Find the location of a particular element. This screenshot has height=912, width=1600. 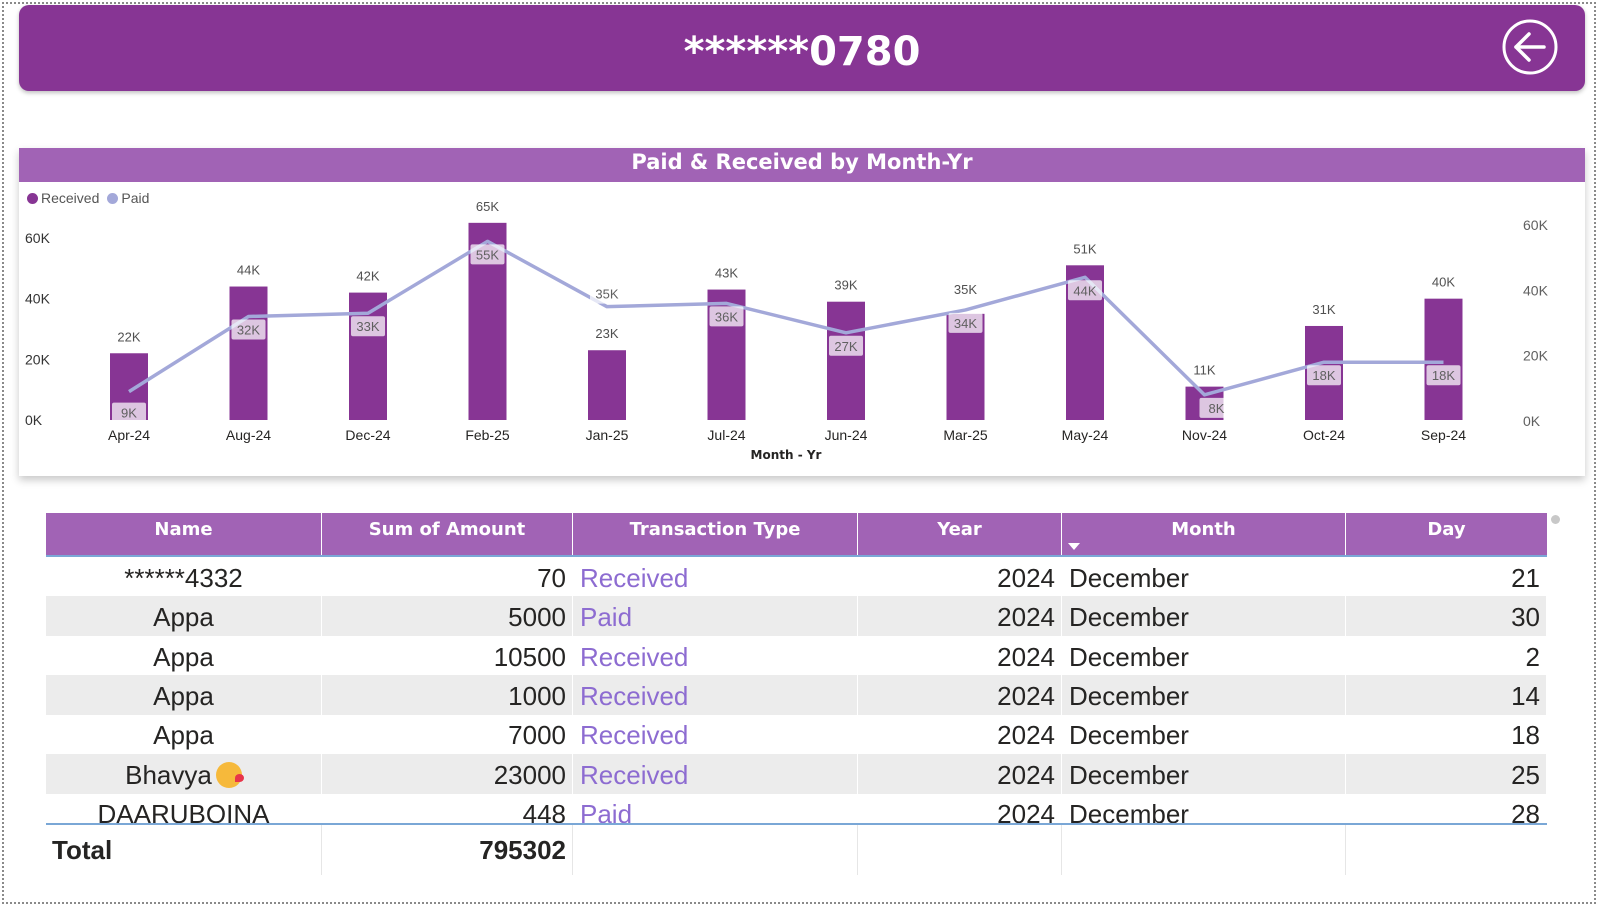

cell-name-text: DAARUBOINA is located at coordinates (183, 811).